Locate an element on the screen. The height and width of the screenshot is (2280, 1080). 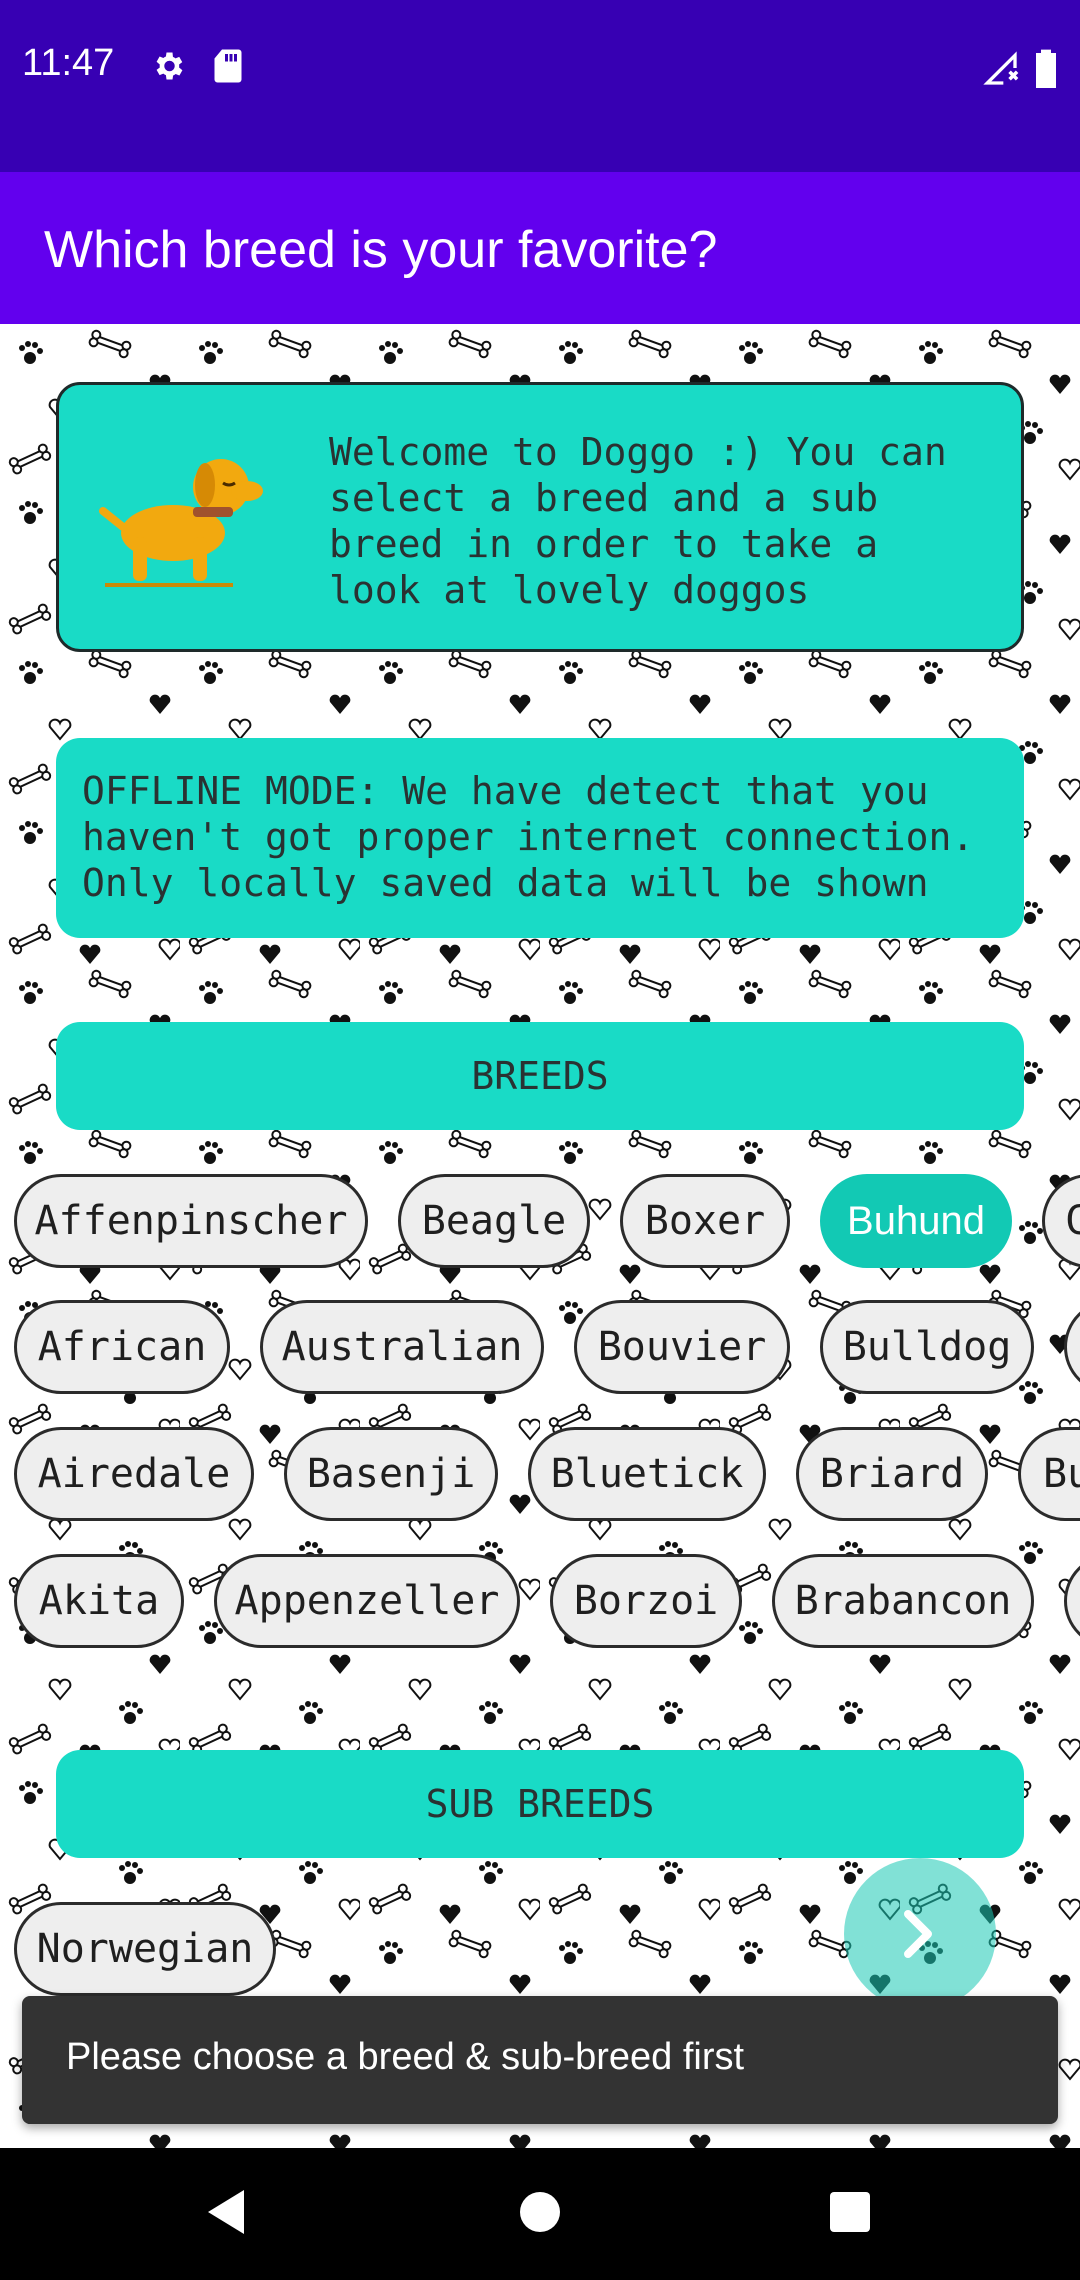
breed-chip-selected: Buhund is located at coordinates (916, 1221).